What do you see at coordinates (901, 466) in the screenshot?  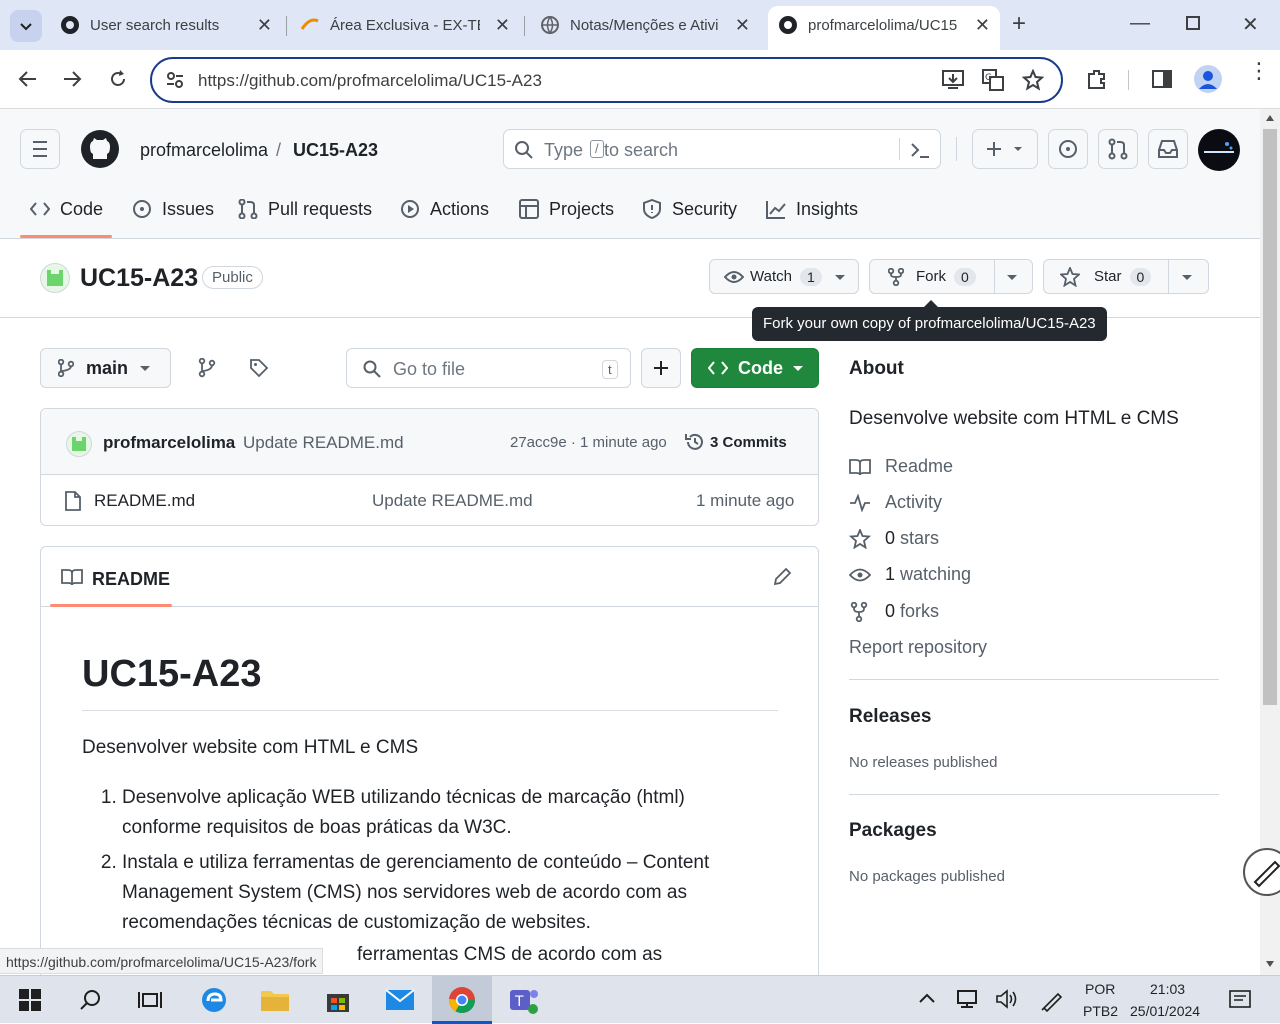 I see `readme-link: Readme` at bounding box center [901, 466].